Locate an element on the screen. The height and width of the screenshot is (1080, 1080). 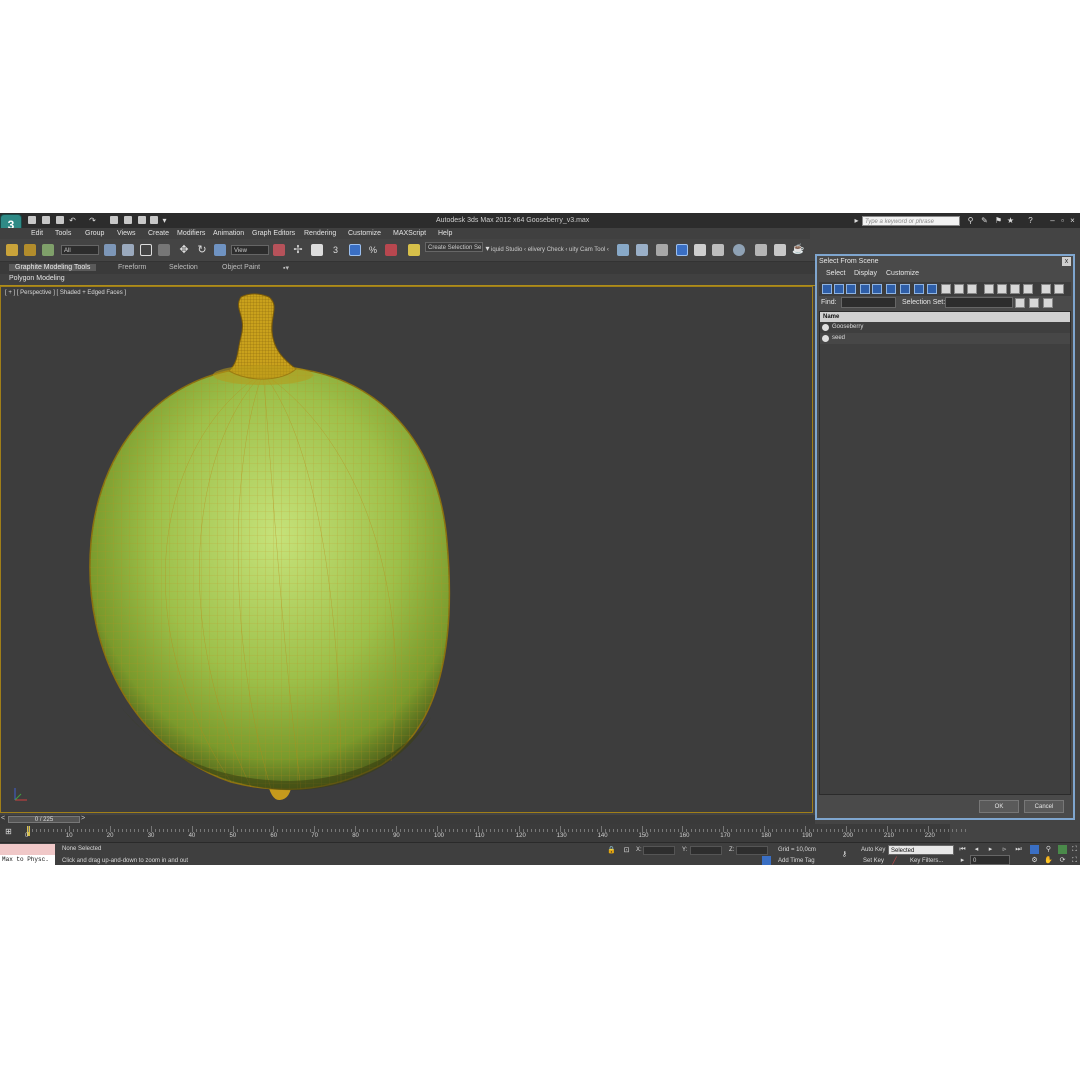
polygon-modeling-panel: Polygon Modeling is located at coordinates (37, 278).